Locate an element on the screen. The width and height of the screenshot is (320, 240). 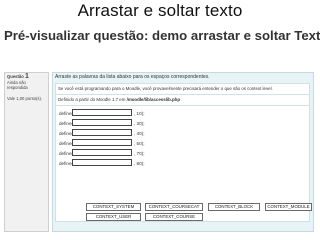
choice-context-course: CONTEXT_COURSE is located at coordinates (174, 217).